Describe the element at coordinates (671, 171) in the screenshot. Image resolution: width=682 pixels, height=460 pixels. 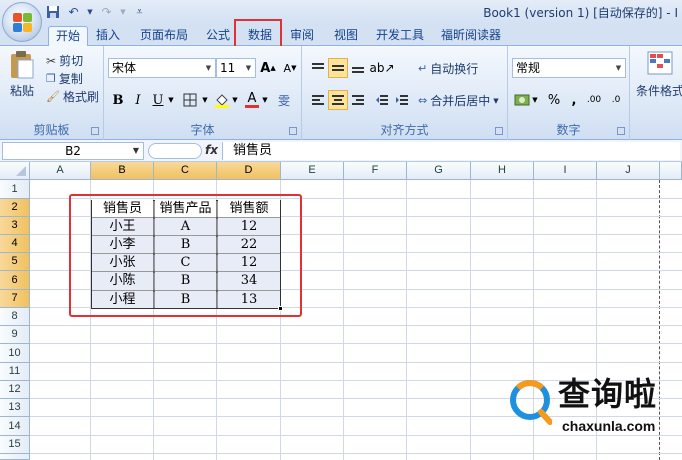
I see `column-header-partial` at that location.